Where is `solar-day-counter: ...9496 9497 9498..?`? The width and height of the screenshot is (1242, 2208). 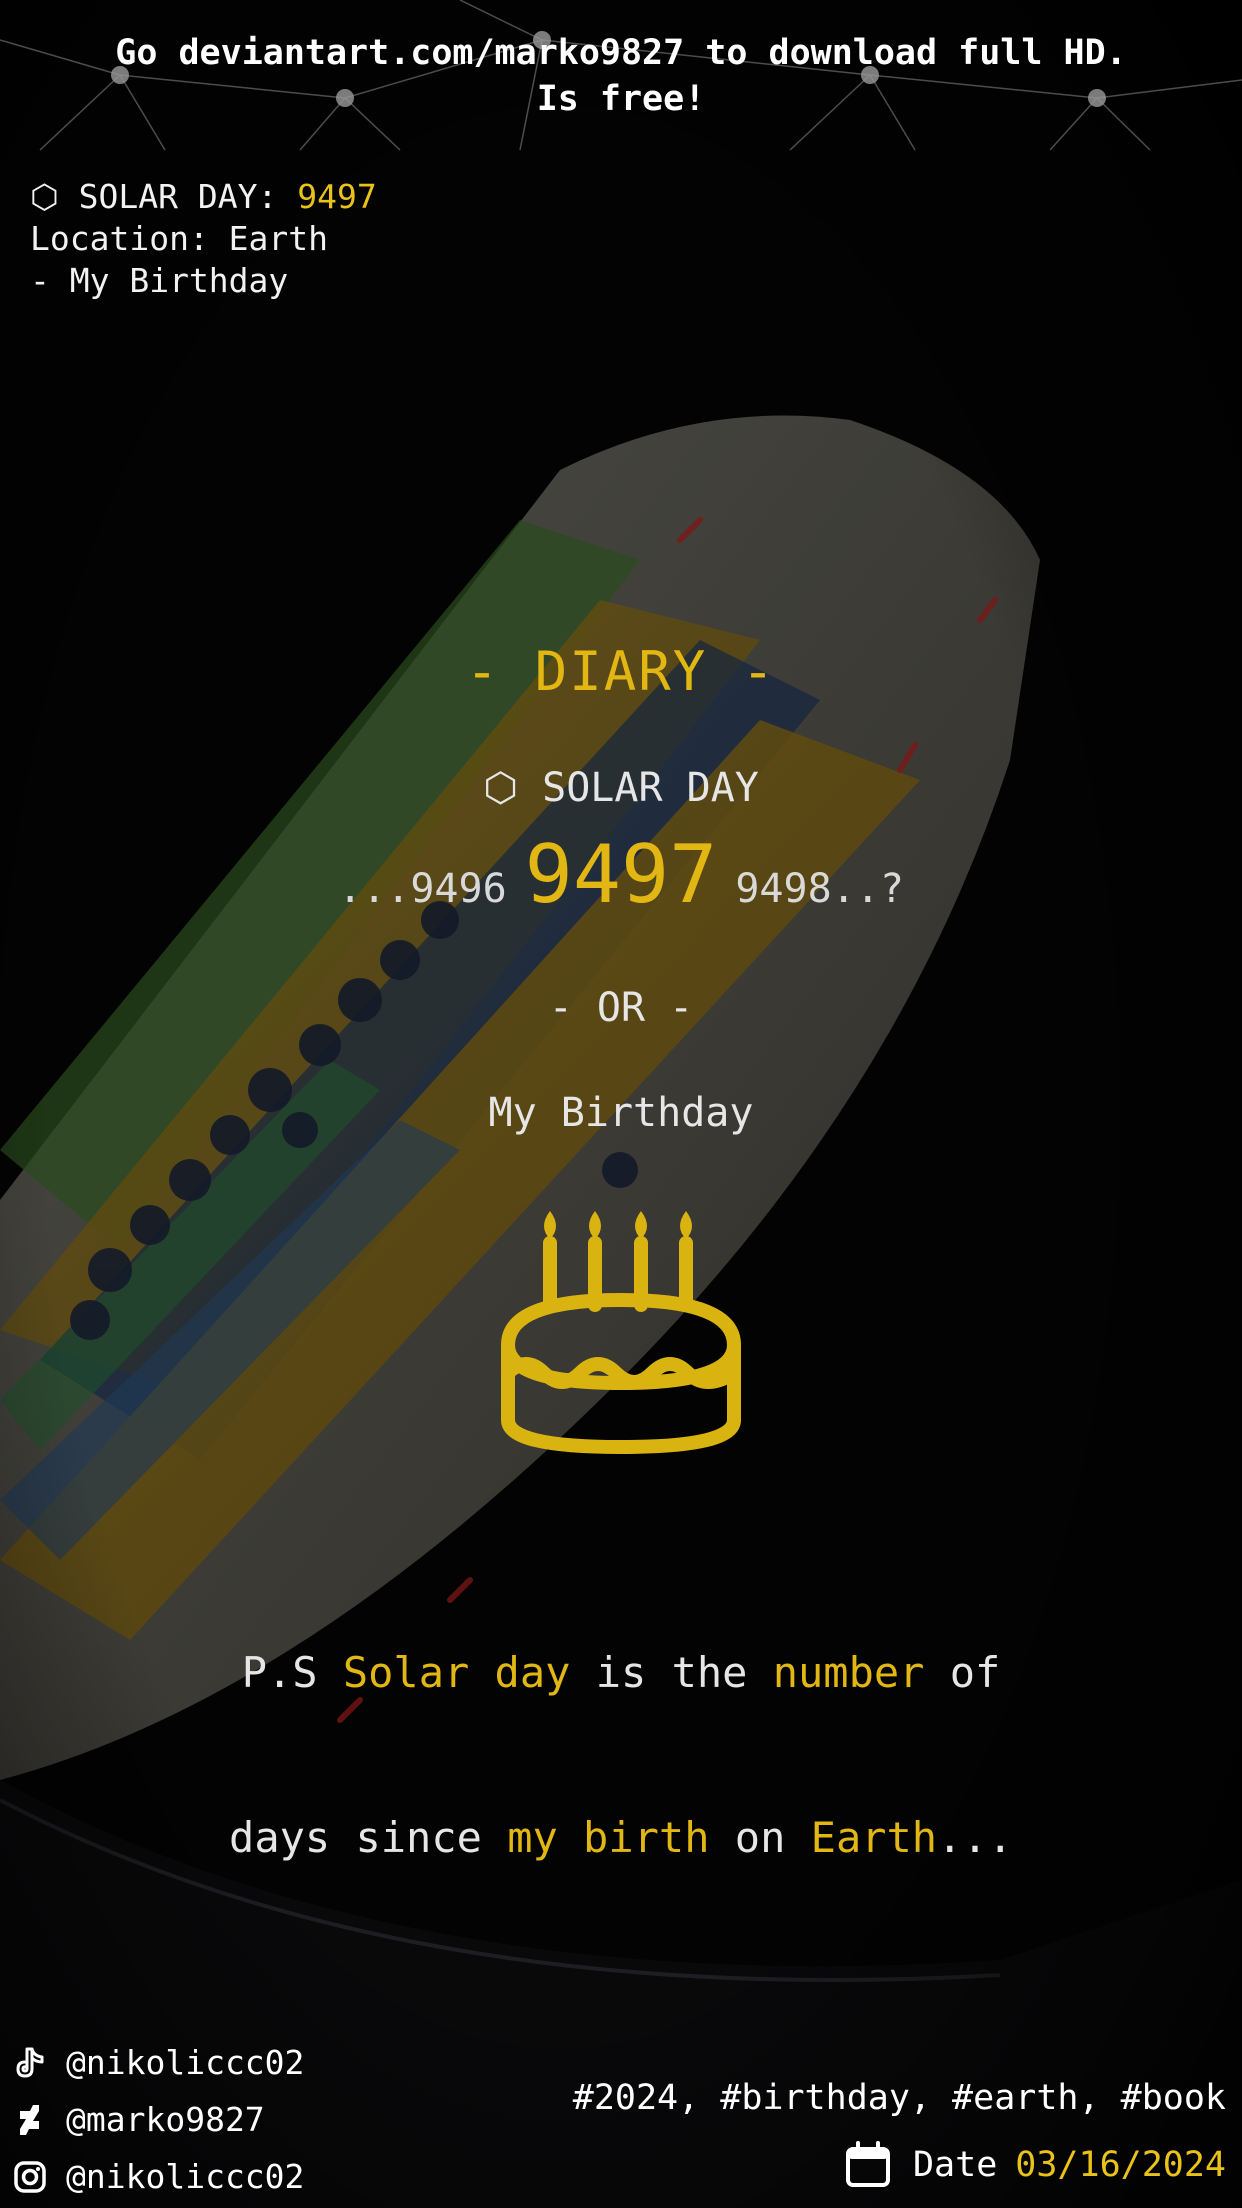 solar-day-counter: ...9496 9497 9498..? is located at coordinates (621, 875).